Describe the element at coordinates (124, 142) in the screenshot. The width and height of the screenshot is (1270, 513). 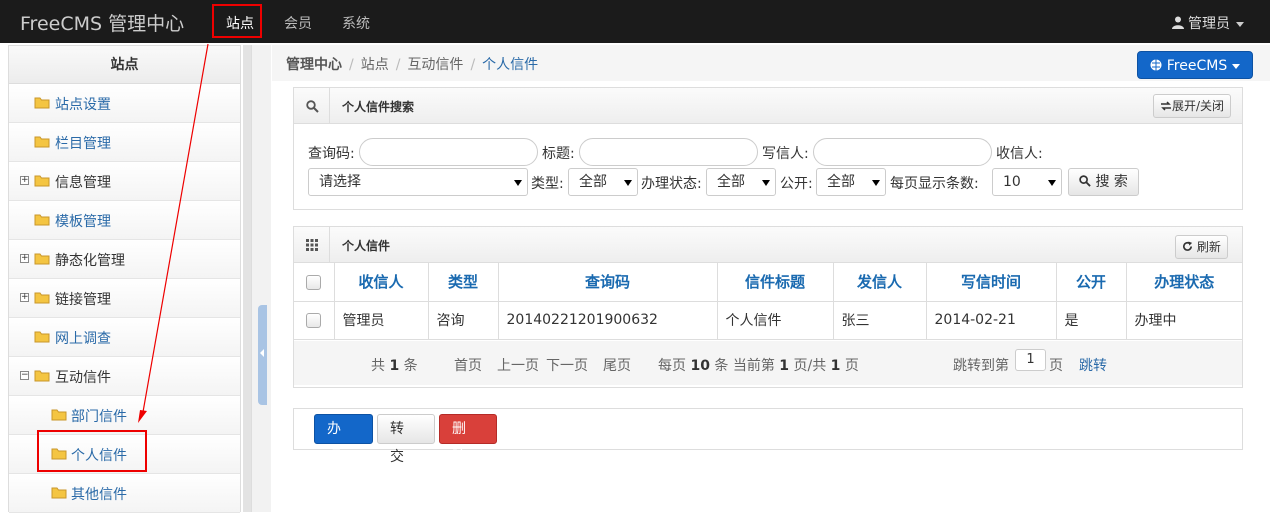
I see `sidebar-item-channels: 栏目管理` at that location.